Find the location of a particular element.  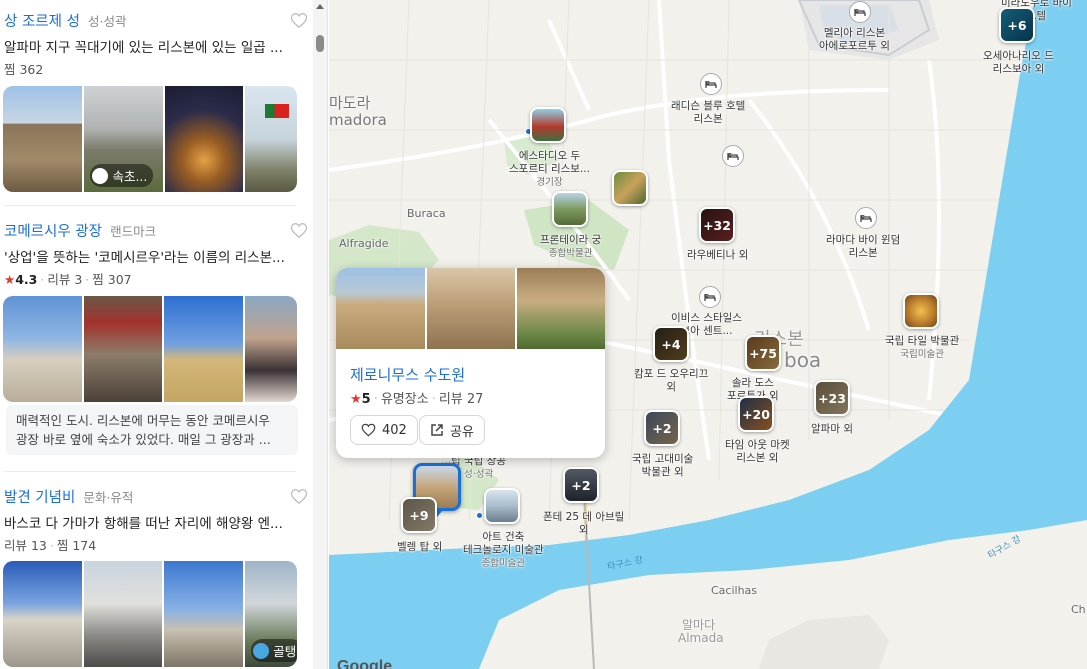

popup-place-name: 제로니무스 수도원 is located at coordinates (407, 374).